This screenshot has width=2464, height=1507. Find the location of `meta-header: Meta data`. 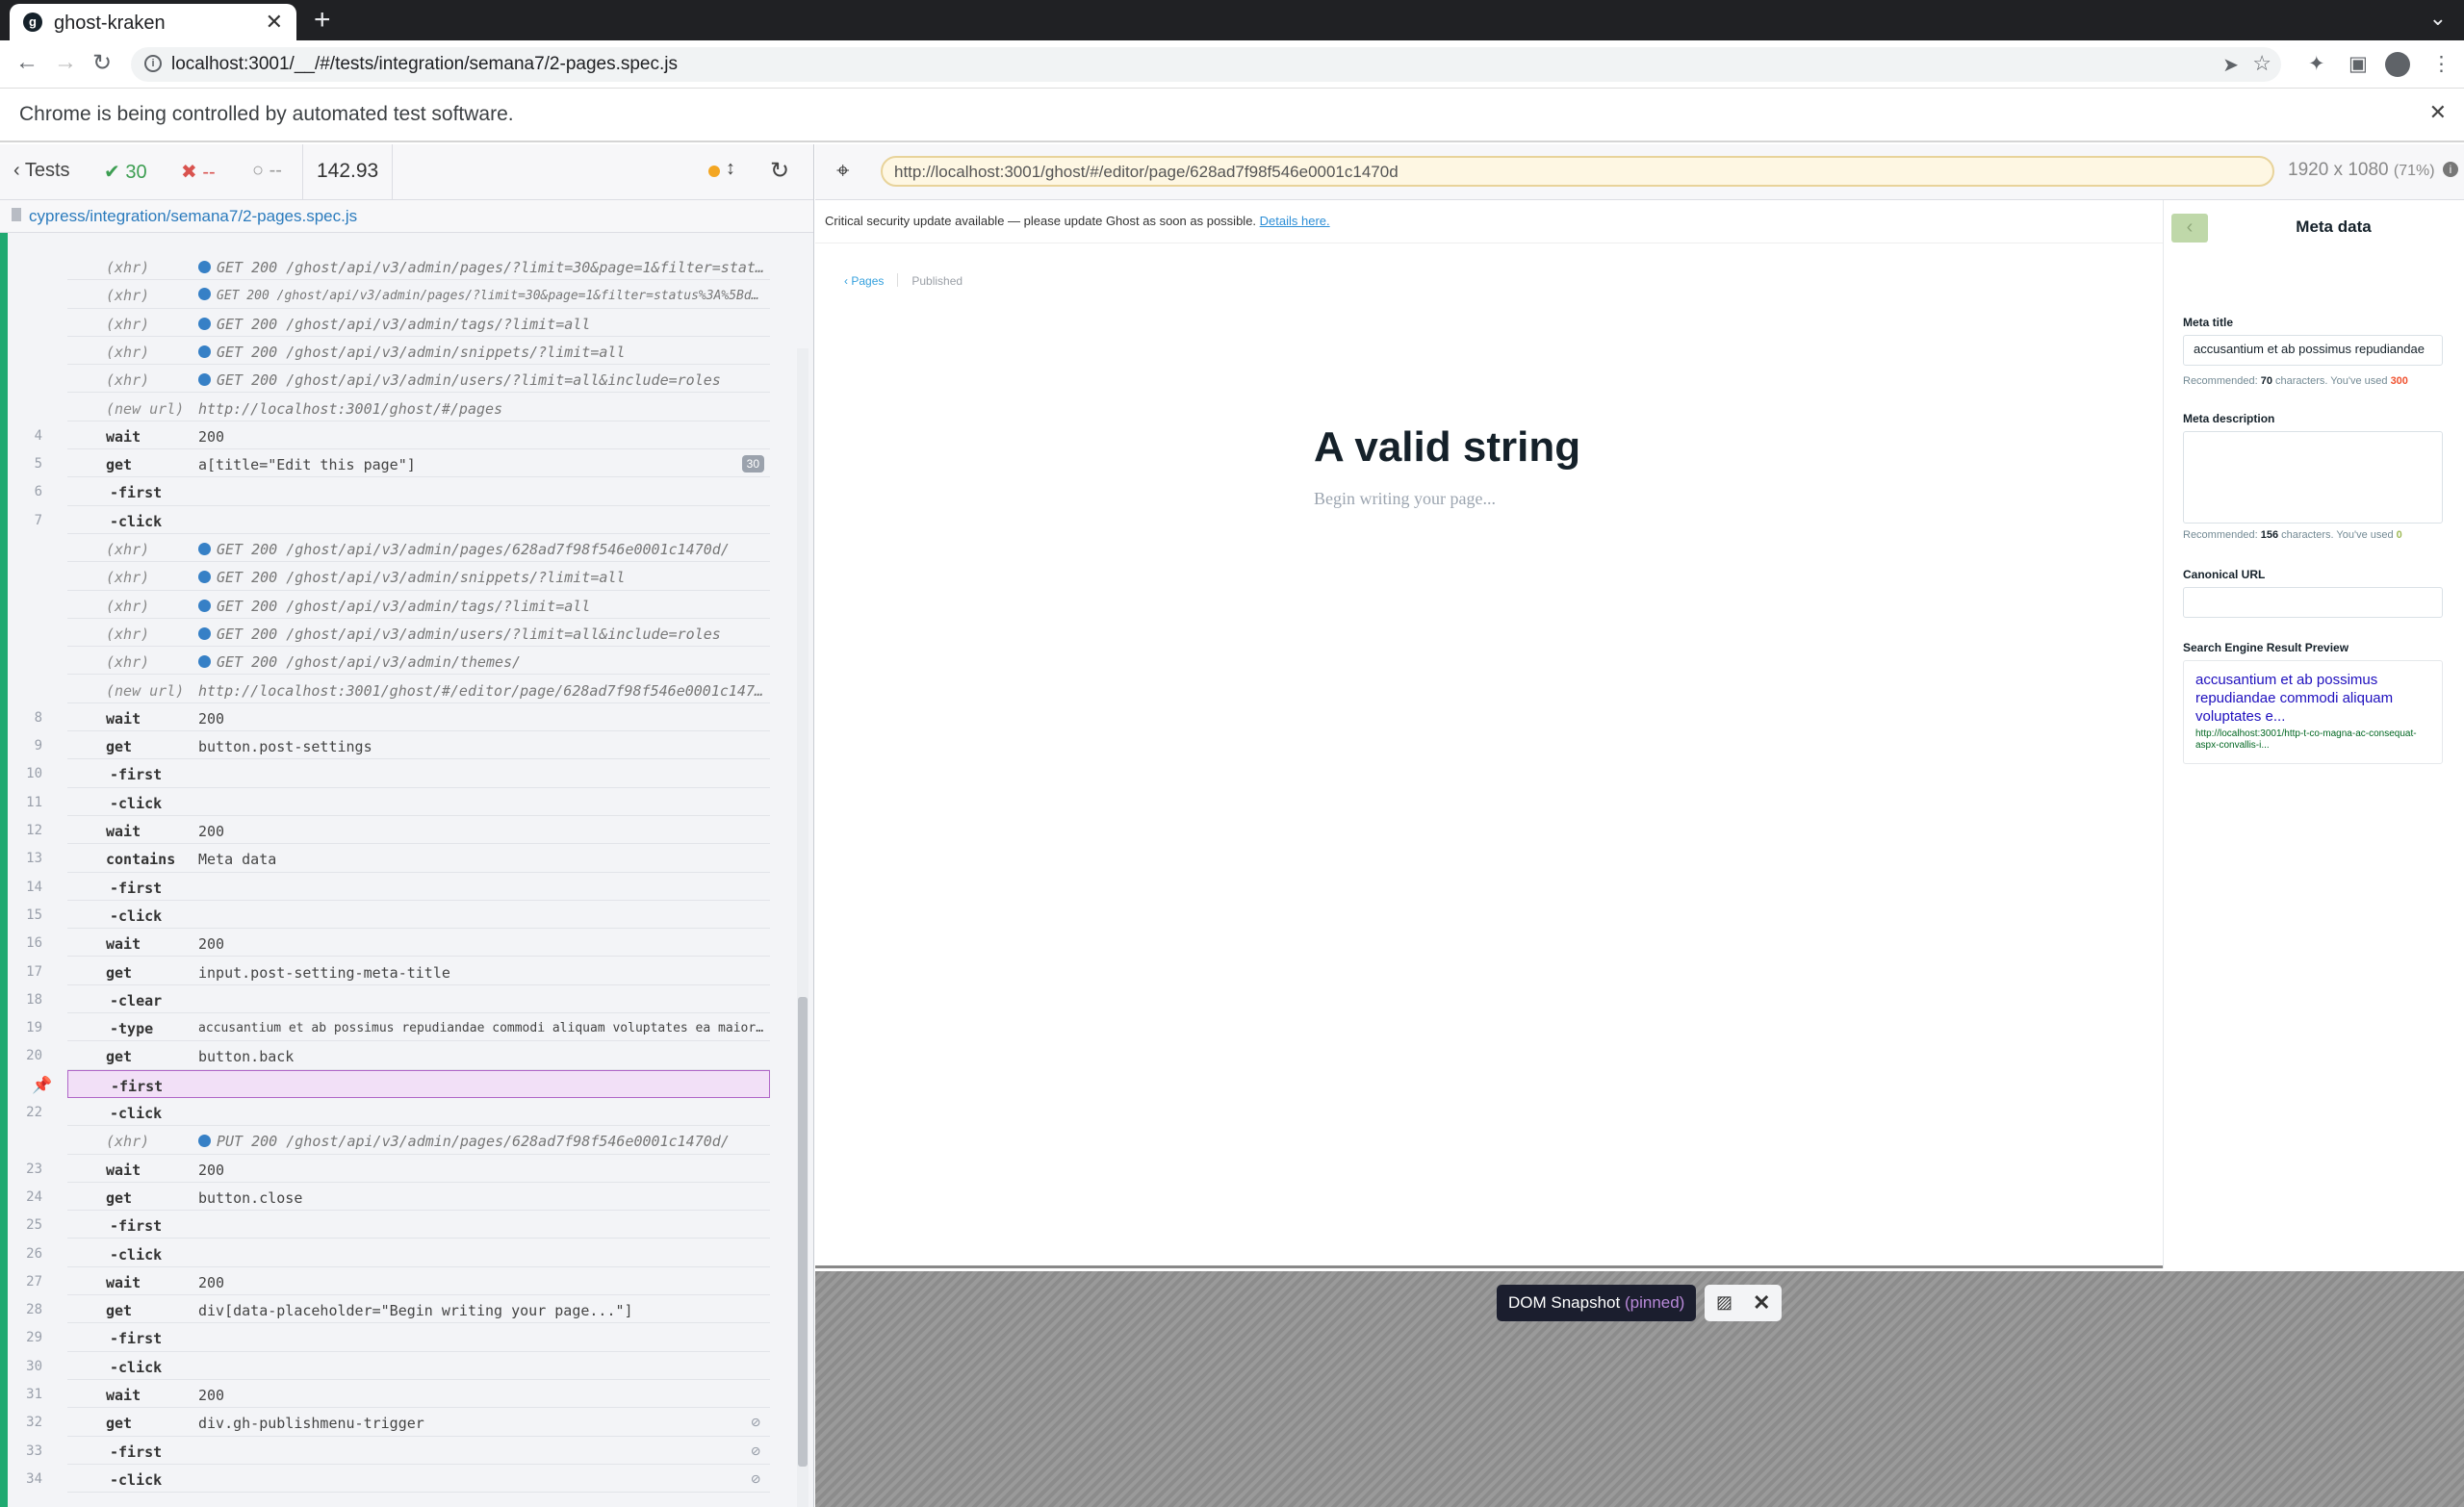

meta-header: Meta data is located at coordinates (2334, 226).